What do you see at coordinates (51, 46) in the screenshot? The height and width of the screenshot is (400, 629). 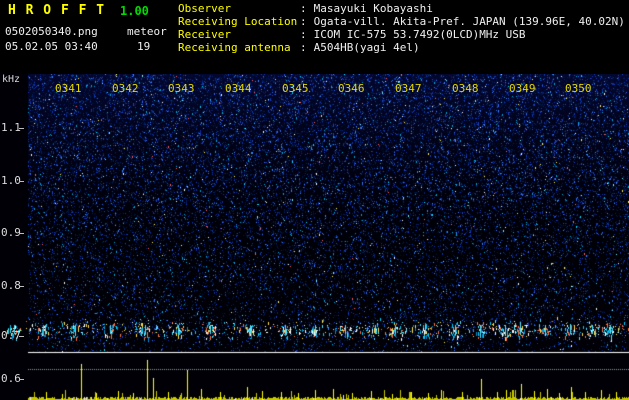 I see `timestamp: 05.02.05 03:40` at bounding box center [51, 46].